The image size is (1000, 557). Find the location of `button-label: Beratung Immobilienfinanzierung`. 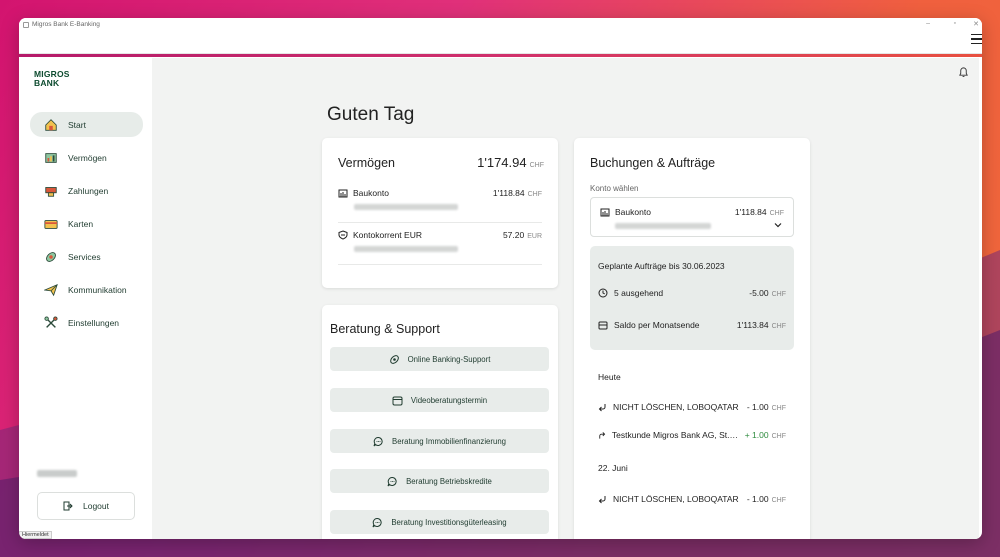

button-label: Beratung Immobilienfinanzierung is located at coordinates (449, 441).